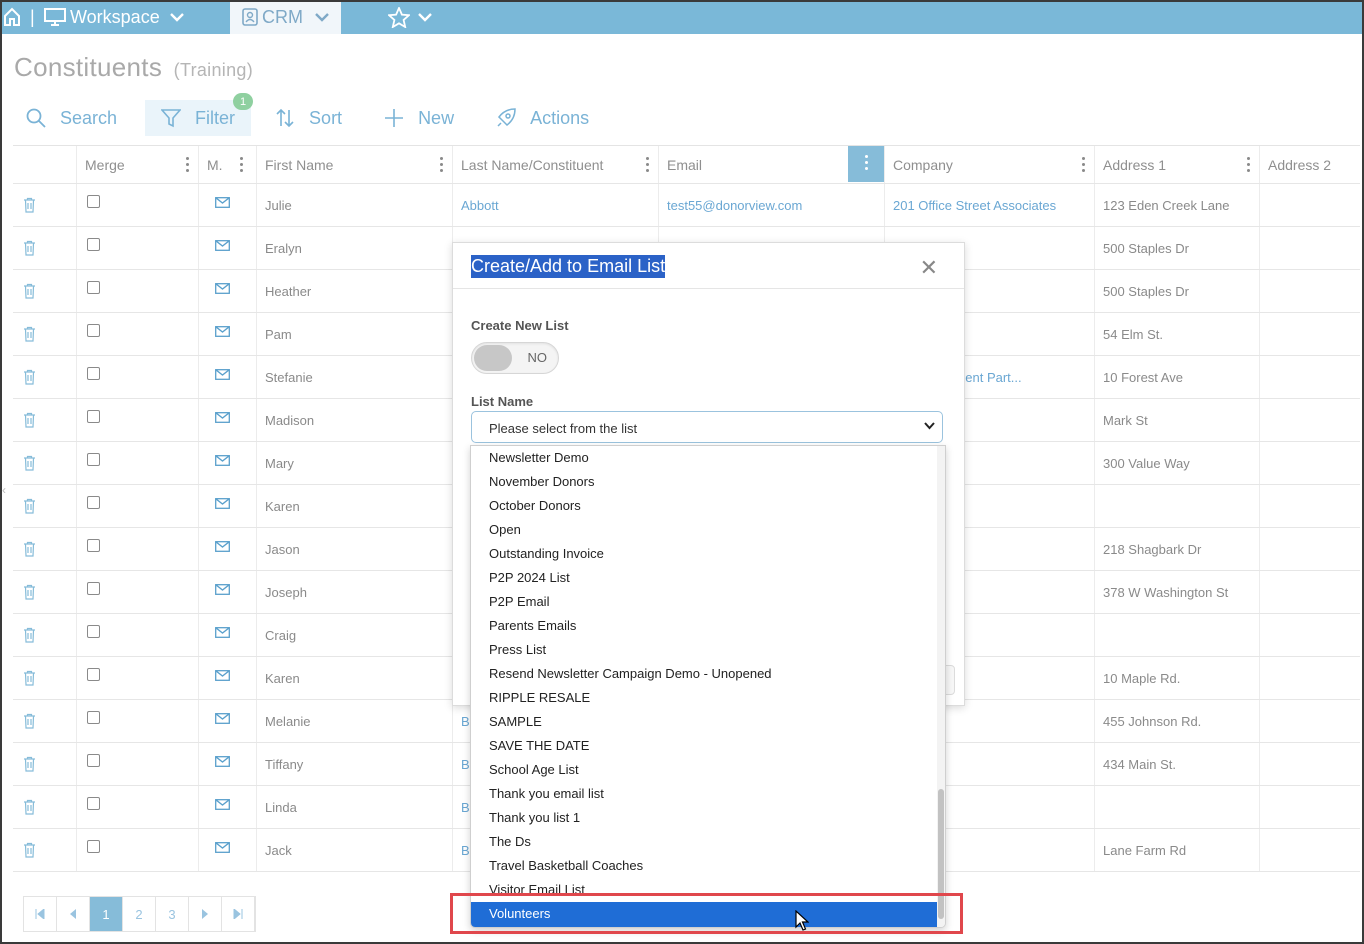 This screenshot has width=1364, height=944. What do you see at coordinates (704, 602) in the screenshot?
I see `dropdown-option: P2P Email` at bounding box center [704, 602].